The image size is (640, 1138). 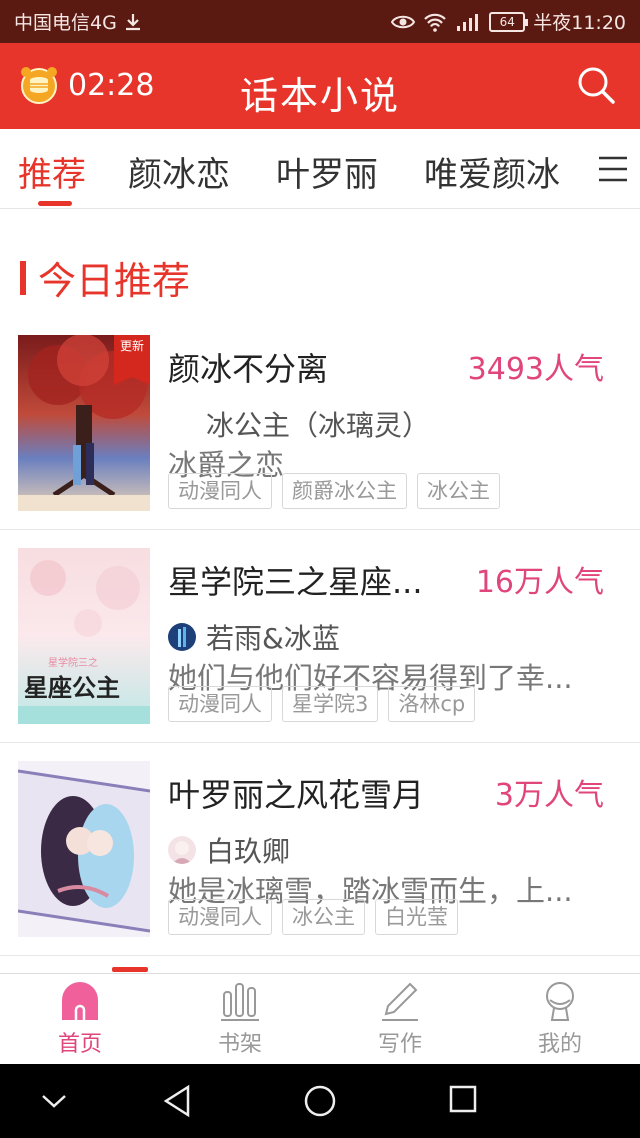 What do you see at coordinates (539, 582) in the screenshot?
I see `popularity-count: 16万人气` at bounding box center [539, 582].